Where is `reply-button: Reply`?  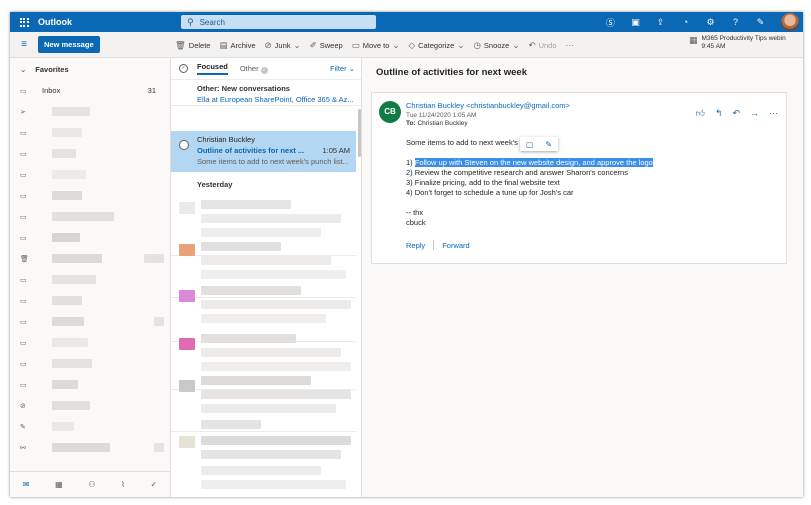
reply-button: Reply is located at coordinates (415, 245).